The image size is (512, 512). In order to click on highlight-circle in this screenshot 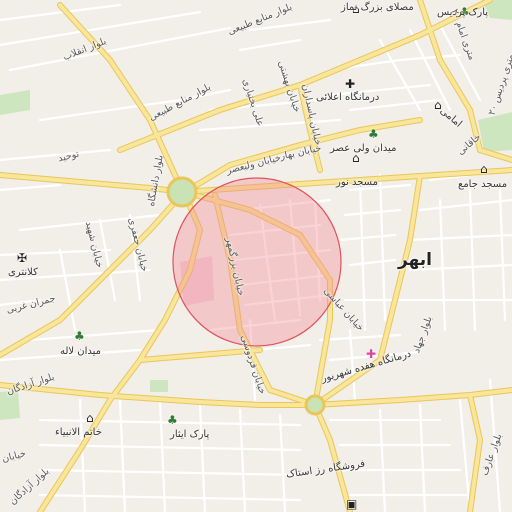, I will do `click(257, 262)`.